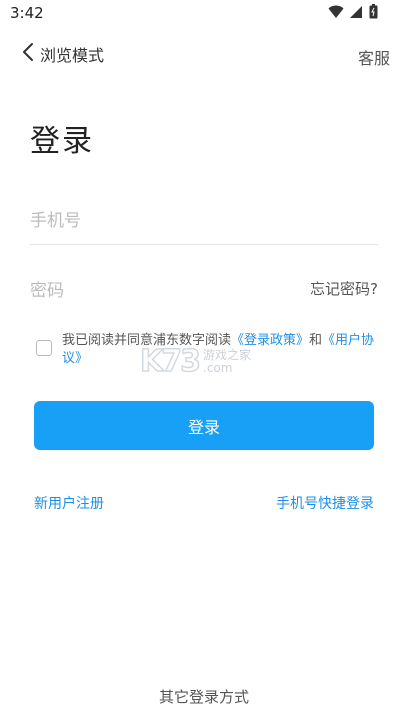  What do you see at coordinates (227, 354) in the screenshot?
I see `watermark-line1: 游戏之家` at bounding box center [227, 354].